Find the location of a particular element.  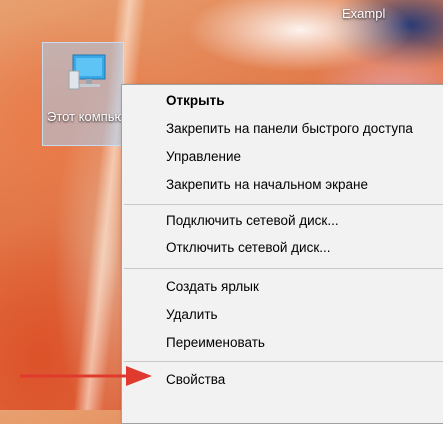

red-arrow-annotation is located at coordinates (86, 376).